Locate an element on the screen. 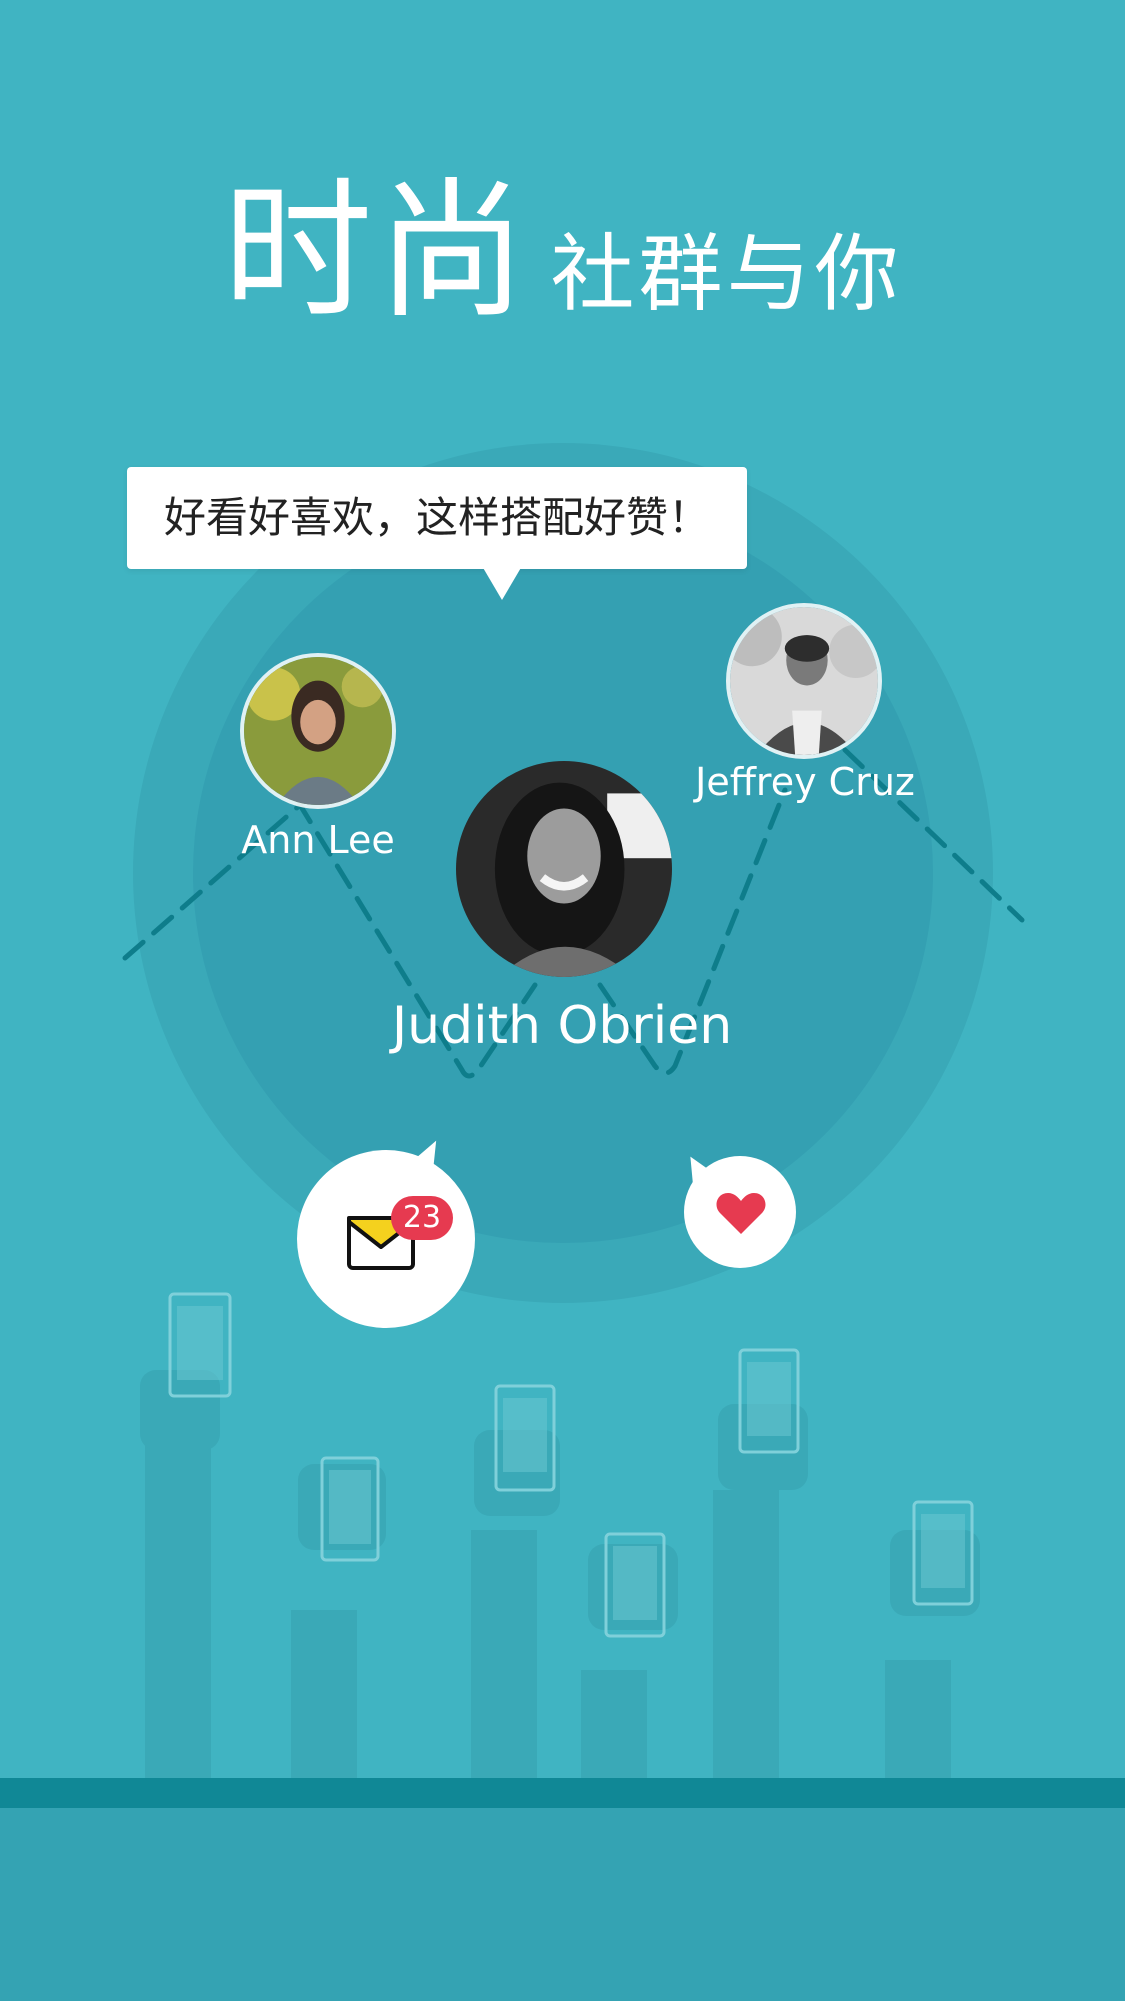 The width and height of the screenshot is (1125, 2001). floor-line is located at coordinates (562, 1793).